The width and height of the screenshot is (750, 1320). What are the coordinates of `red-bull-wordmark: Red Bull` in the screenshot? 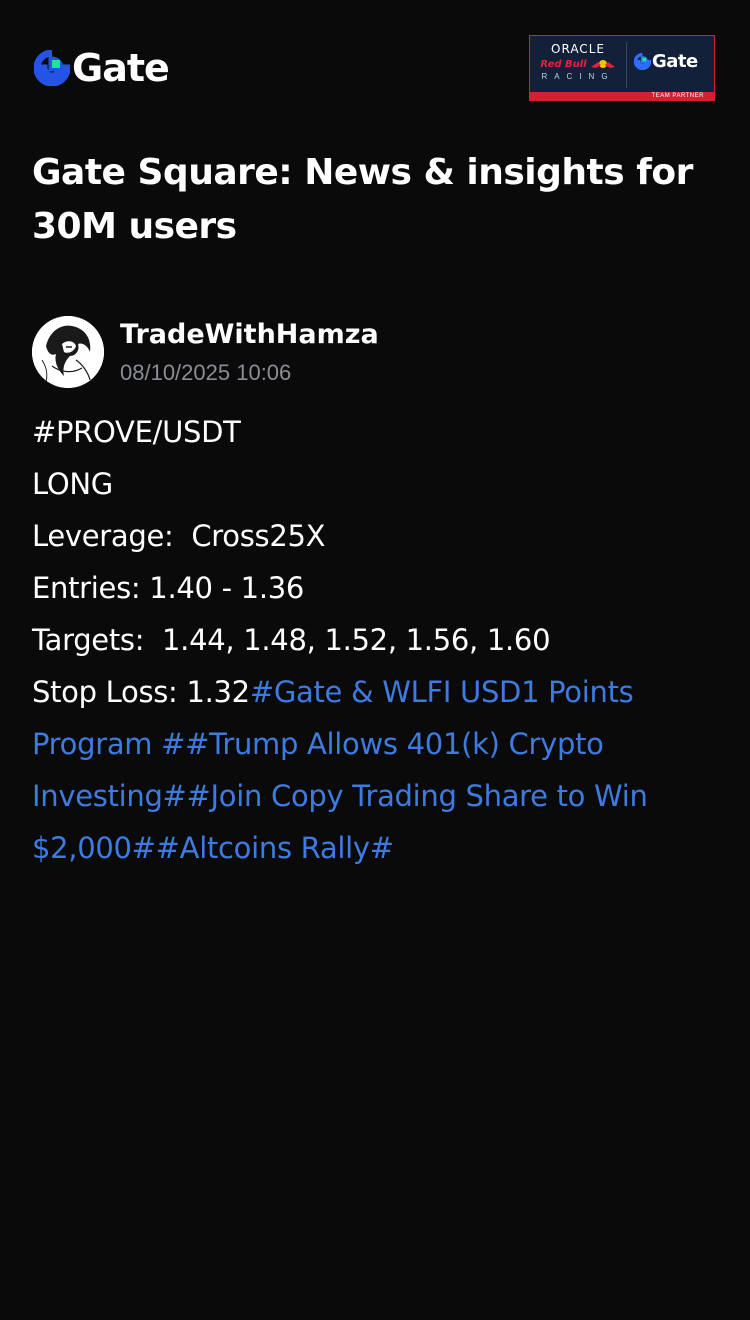 It's located at (578, 64).